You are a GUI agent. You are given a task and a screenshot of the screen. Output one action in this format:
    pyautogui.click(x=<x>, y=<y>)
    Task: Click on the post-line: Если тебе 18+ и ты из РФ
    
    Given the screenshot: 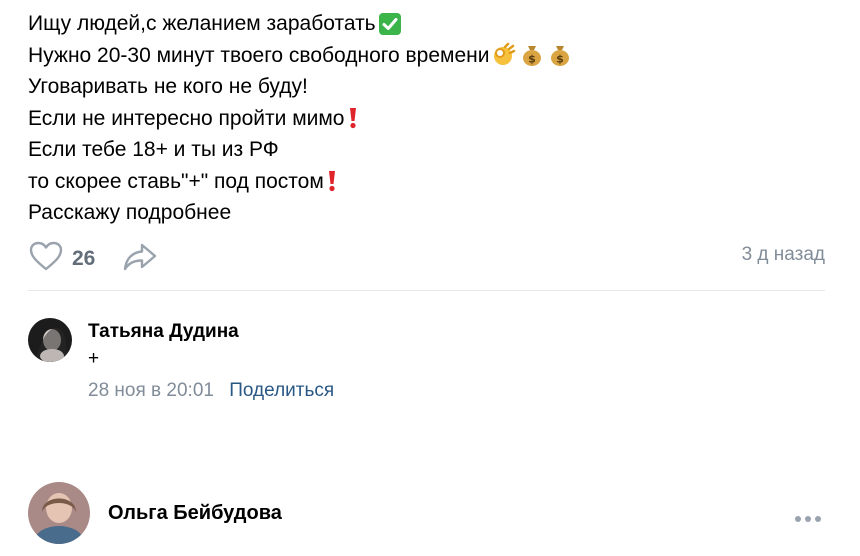 What is the action you would take?
    pyautogui.click(x=428, y=150)
    